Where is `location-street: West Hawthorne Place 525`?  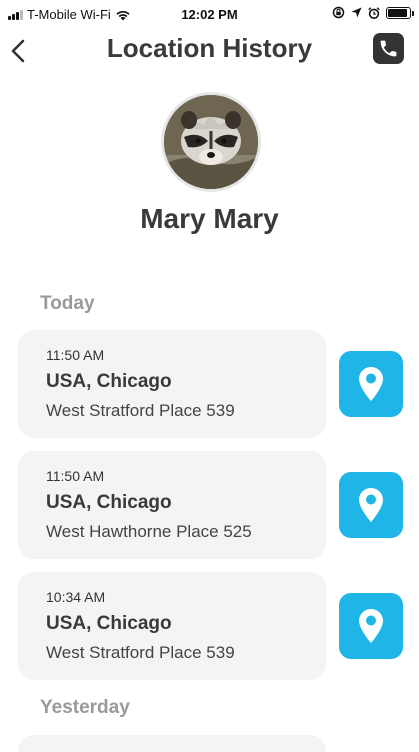
location-street: West Hawthorne Place 525 is located at coordinates (149, 531).